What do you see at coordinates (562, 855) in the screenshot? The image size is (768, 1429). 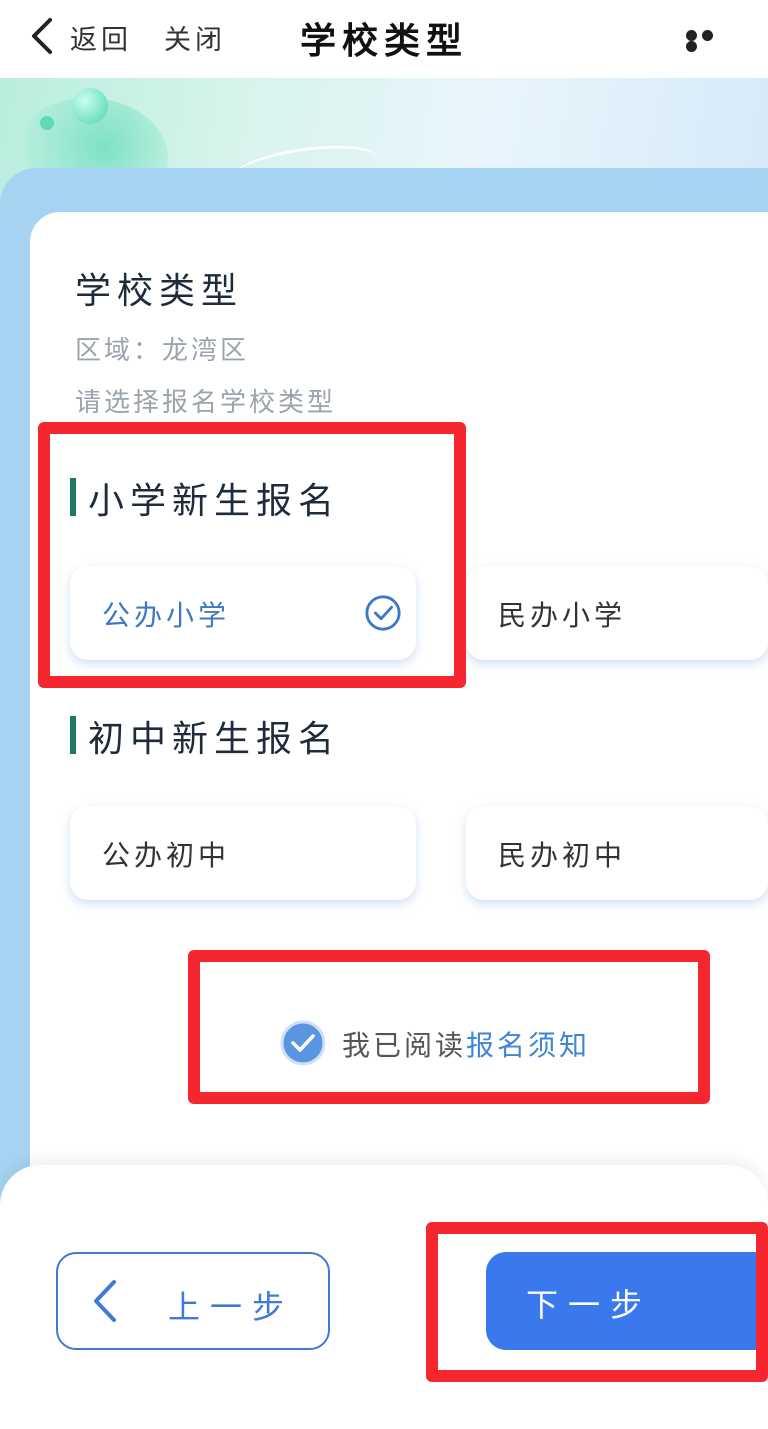 I see `option-label: 民办初中` at bounding box center [562, 855].